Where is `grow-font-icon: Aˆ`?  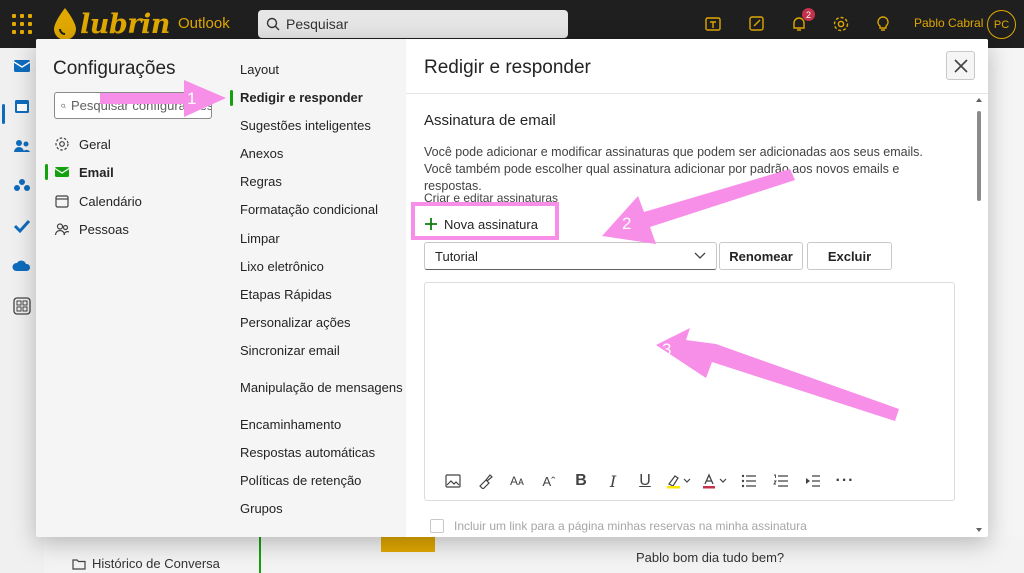
grow-font-icon: Aˆ is located at coordinates (549, 481).